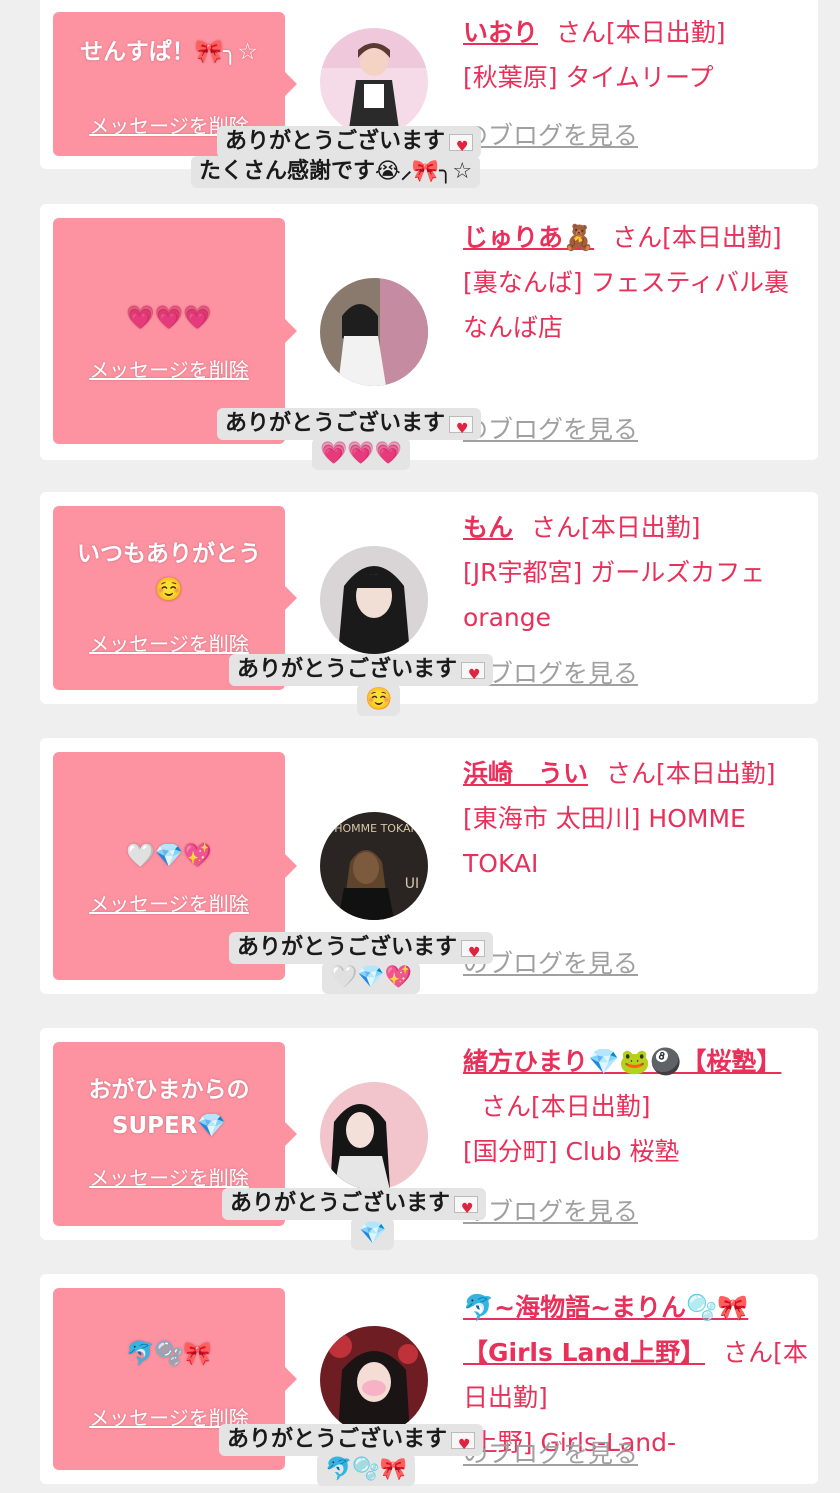 The width and height of the screenshot is (840, 1493). What do you see at coordinates (604, 841) in the screenshot?
I see `store-info: [東海市 太田川] HOMME TOKAI` at bounding box center [604, 841].